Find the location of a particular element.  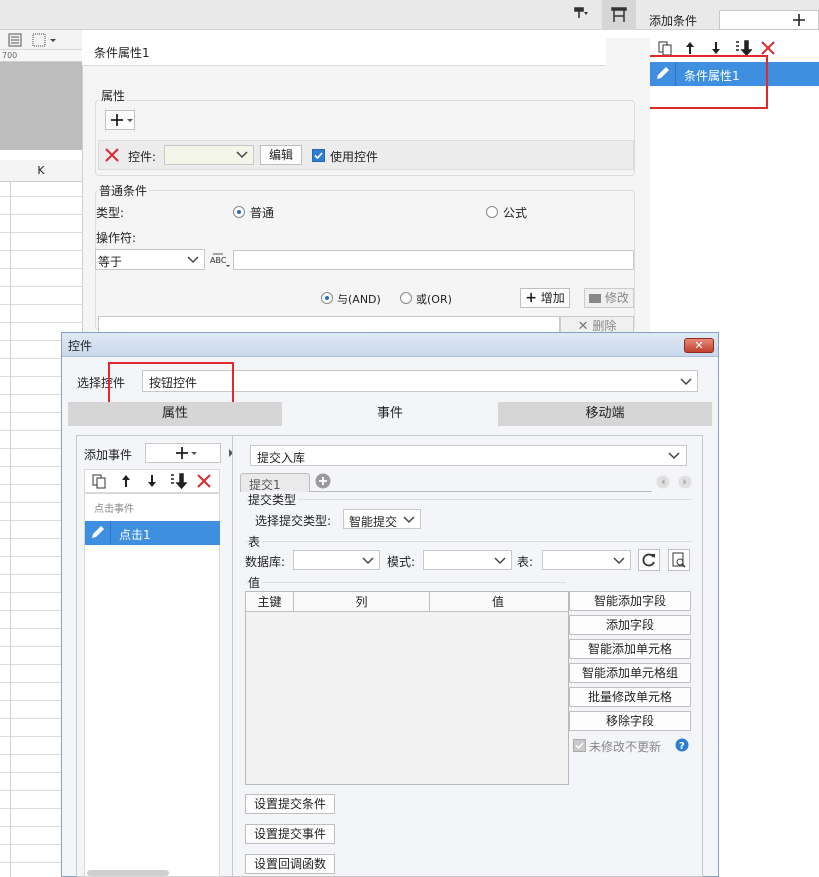

help-icon: ? is located at coordinates (682, 745).